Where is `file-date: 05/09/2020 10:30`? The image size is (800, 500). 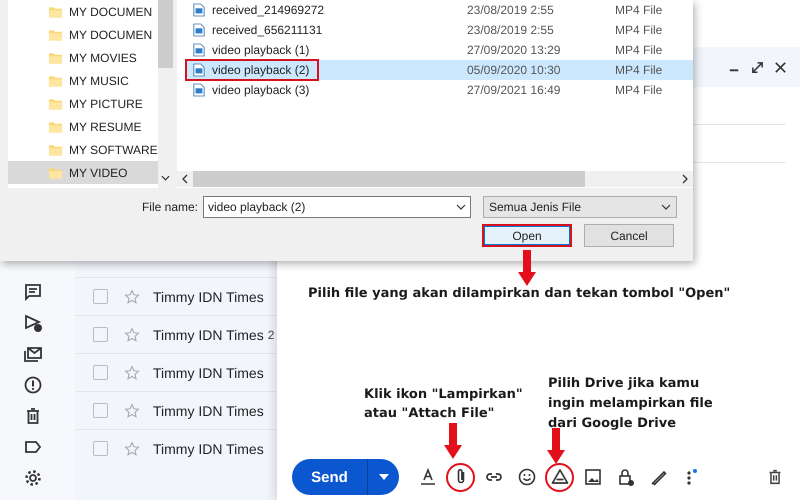 file-date: 05/09/2020 10:30 is located at coordinates (514, 70).